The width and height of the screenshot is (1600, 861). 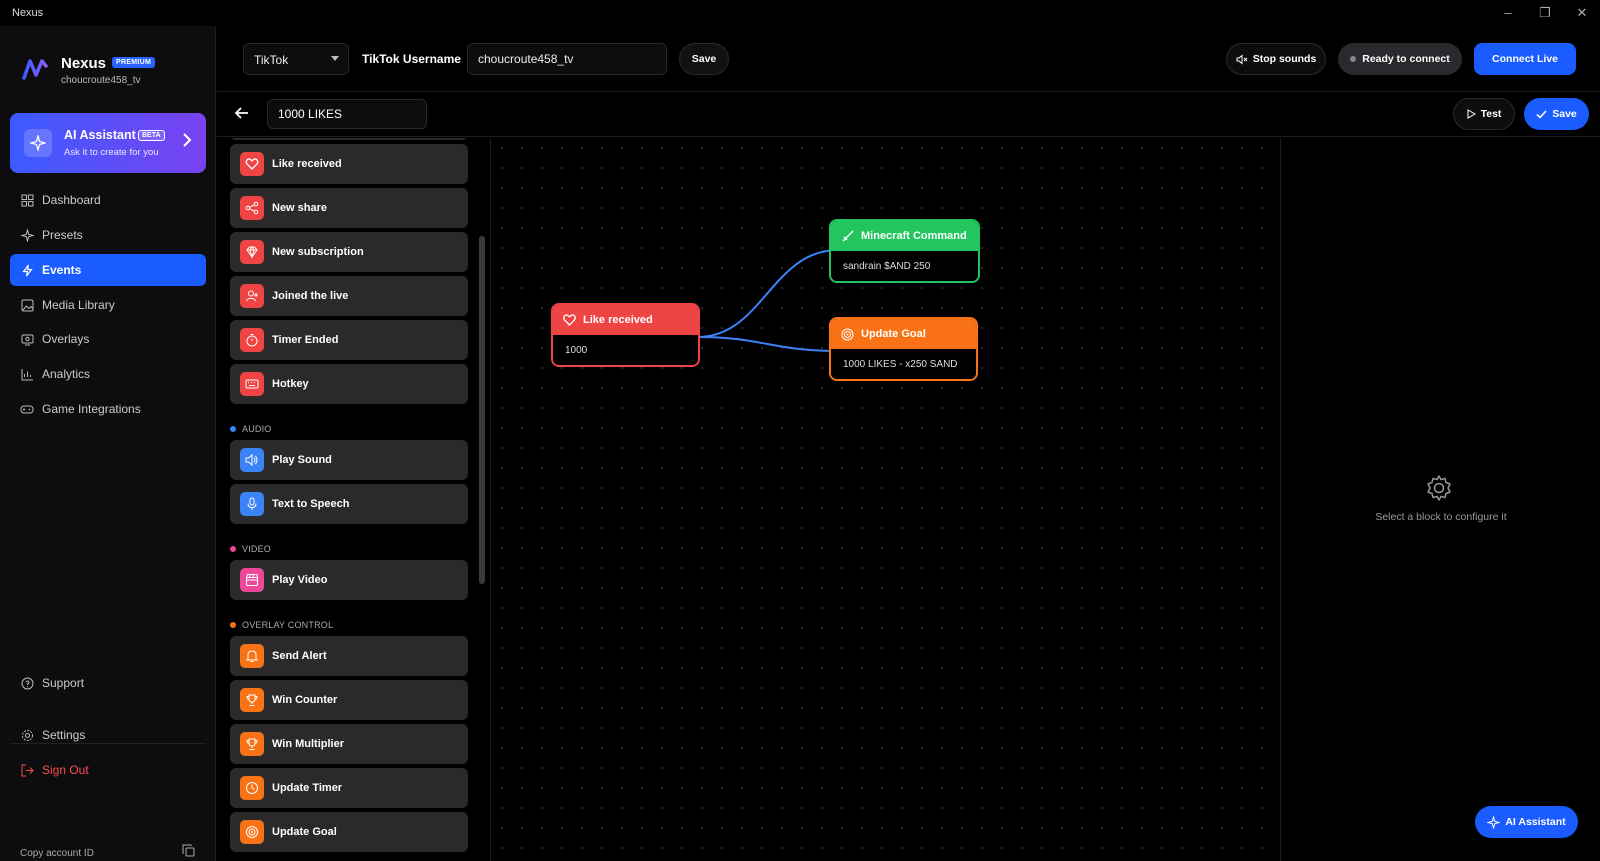 What do you see at coordinates (349, 460) in the screenshot?
I see `palette-block-play-sound: Play Sound` at bounding box center [349, 460].